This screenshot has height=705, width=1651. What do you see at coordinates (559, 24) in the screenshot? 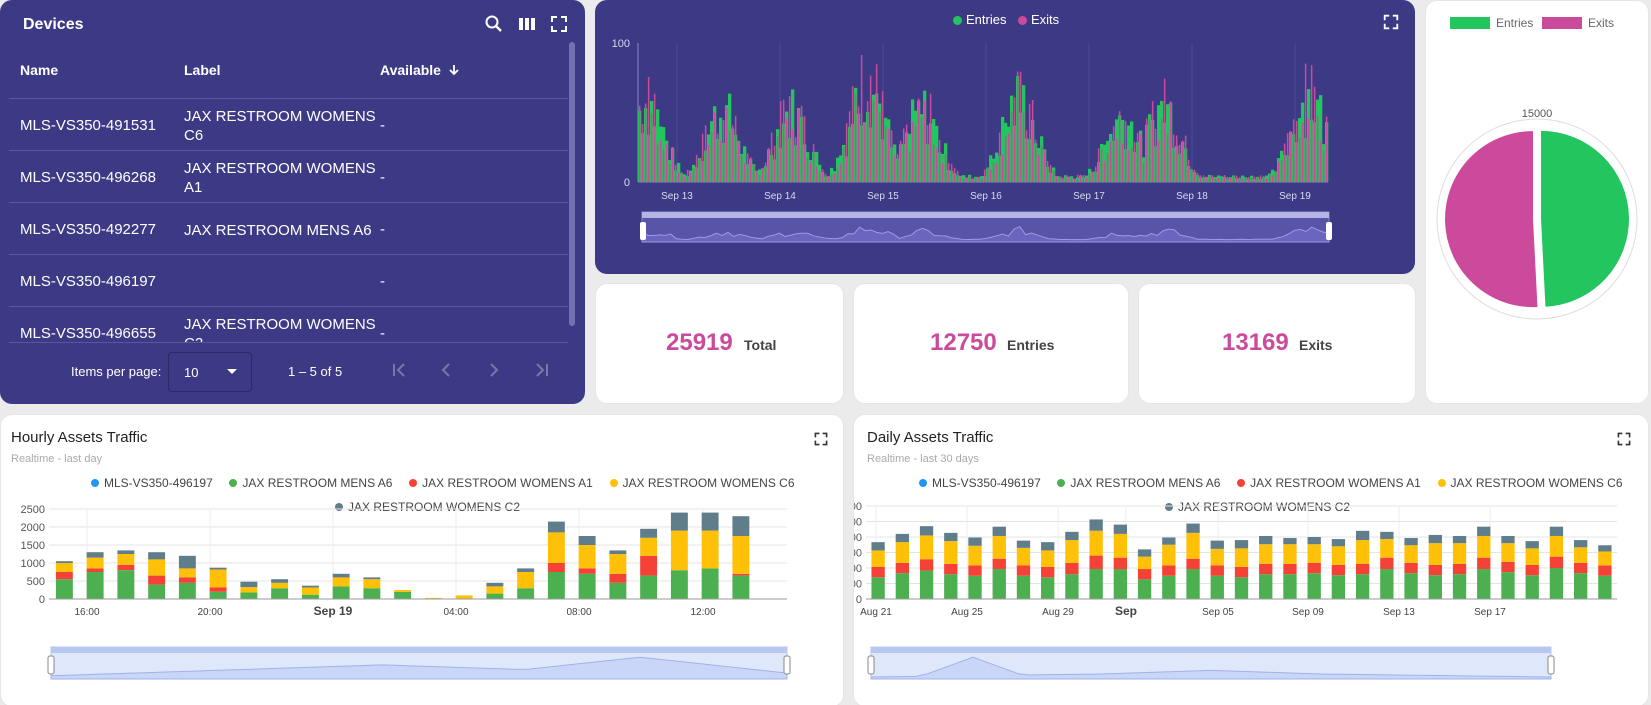
I see `fullscreen-icon` at bounding box center [559, 24].